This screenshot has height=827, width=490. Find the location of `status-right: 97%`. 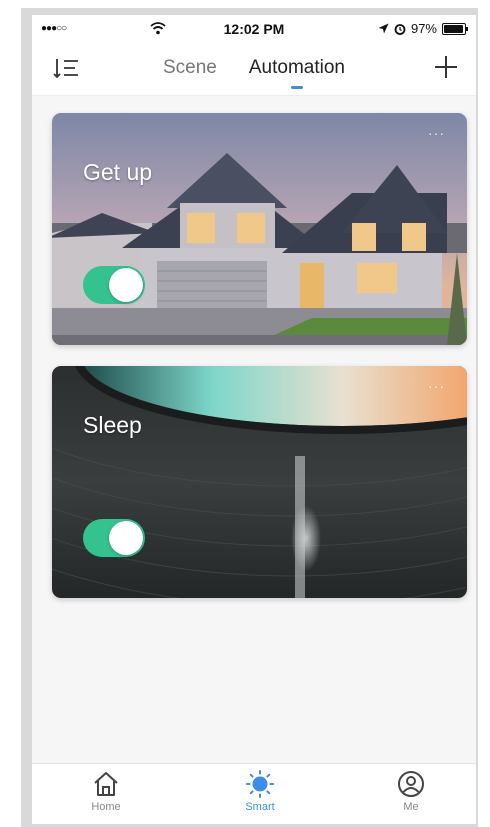

status-right: 97% is located at coordinates (423, 28).